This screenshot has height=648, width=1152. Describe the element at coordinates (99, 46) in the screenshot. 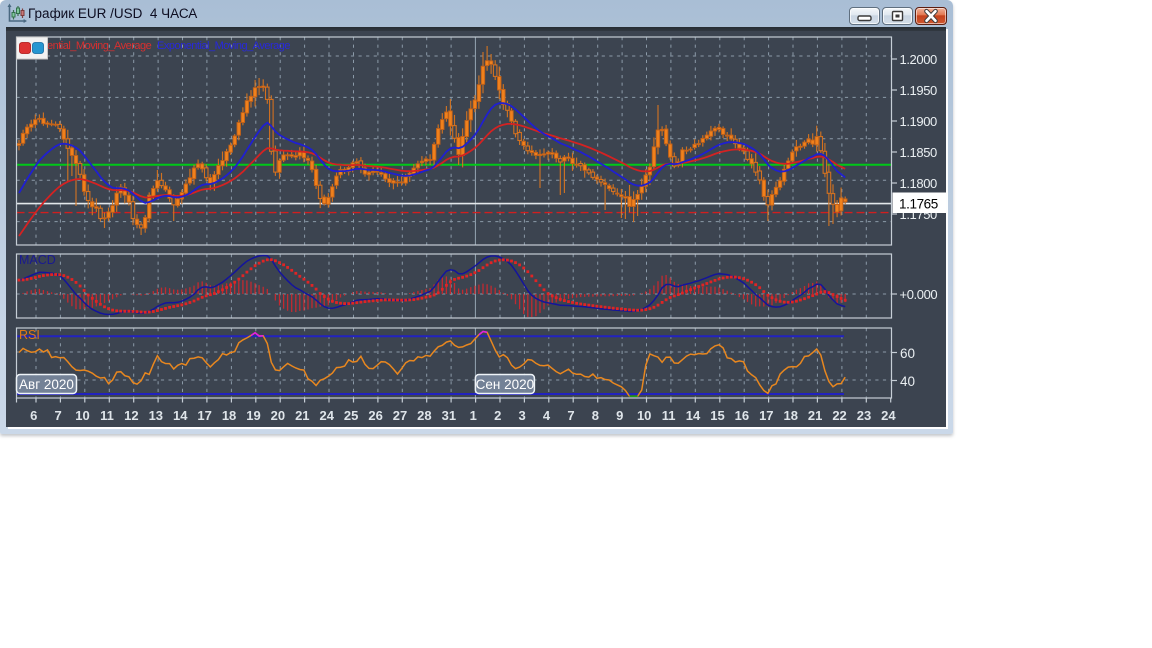

I see `svg-text: ential_Moving_Average` at that location.